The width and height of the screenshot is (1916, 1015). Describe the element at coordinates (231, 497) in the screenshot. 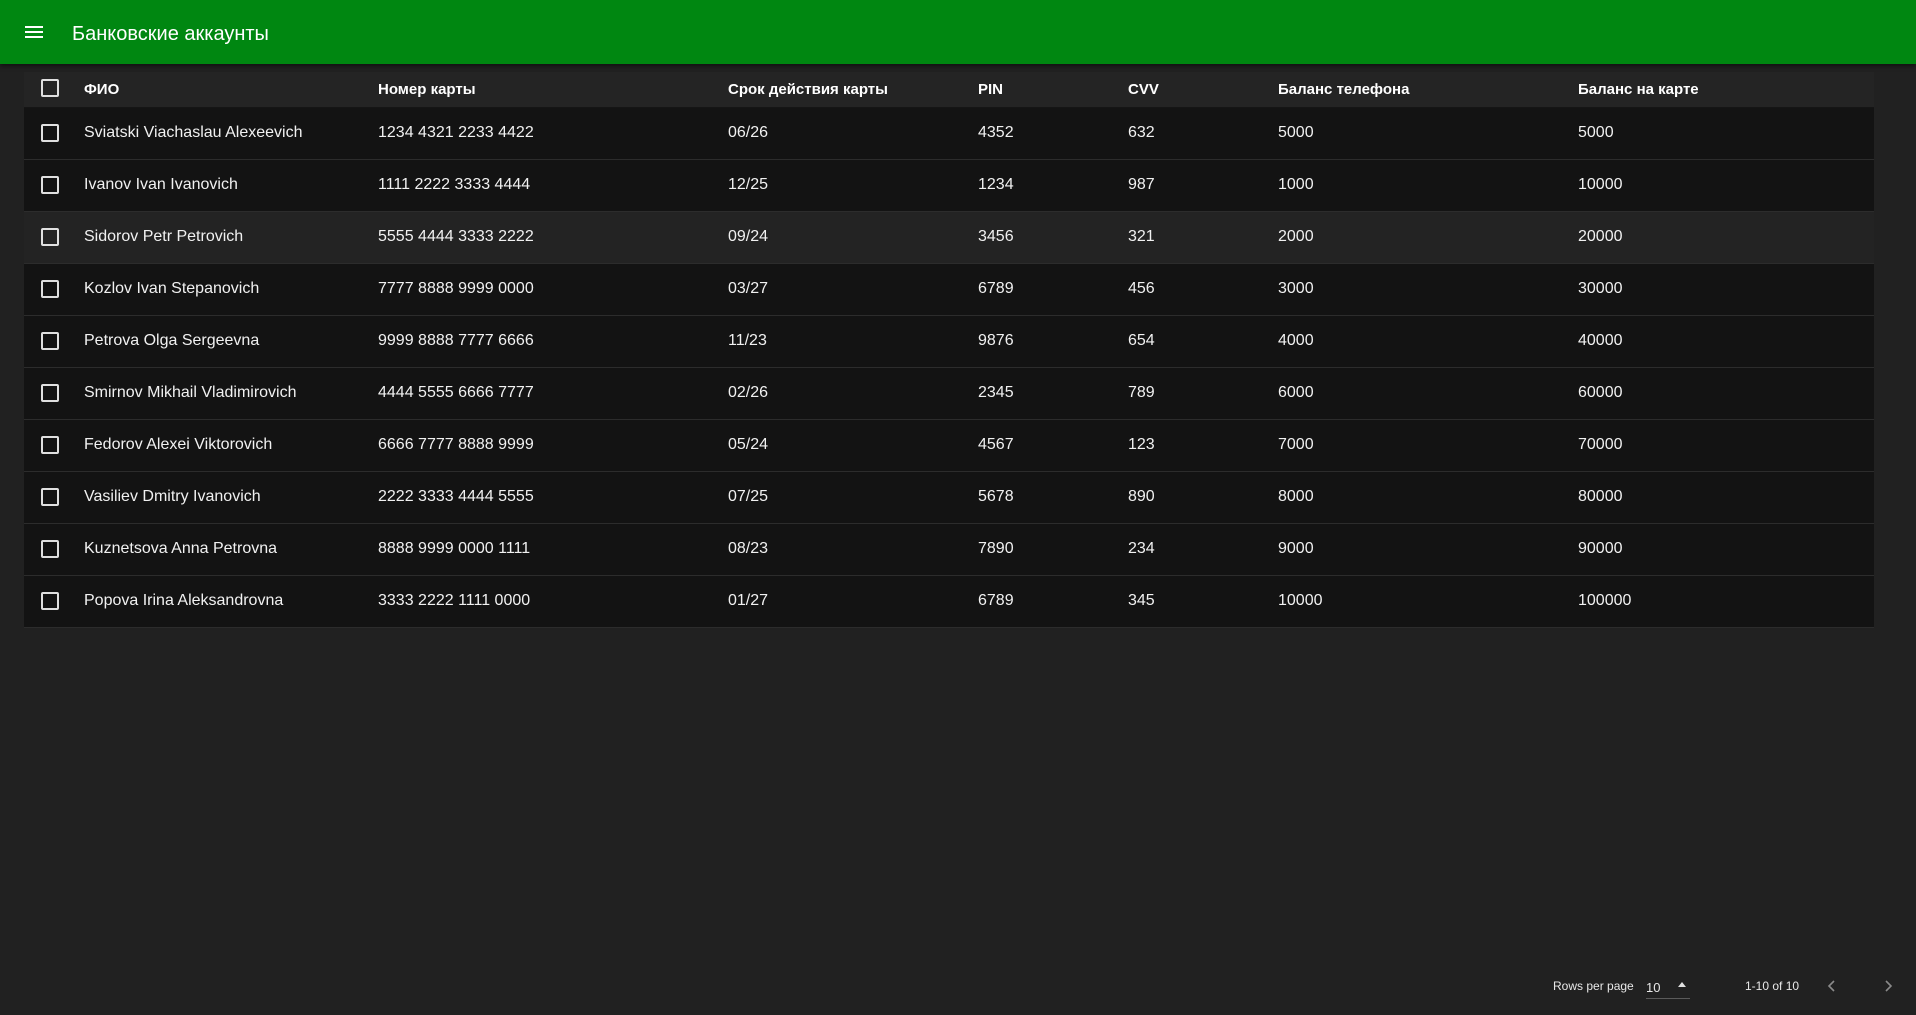

I see `cell-fio: Vasiliev Dmitry Ivanovich` at that location.